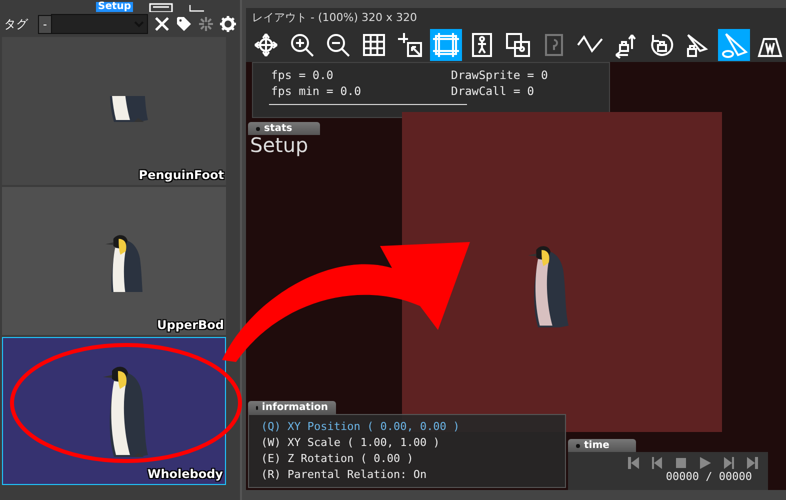 This screenshot has width=786, height=500. I want to click on stats-tab: stats, so click(284, 128).